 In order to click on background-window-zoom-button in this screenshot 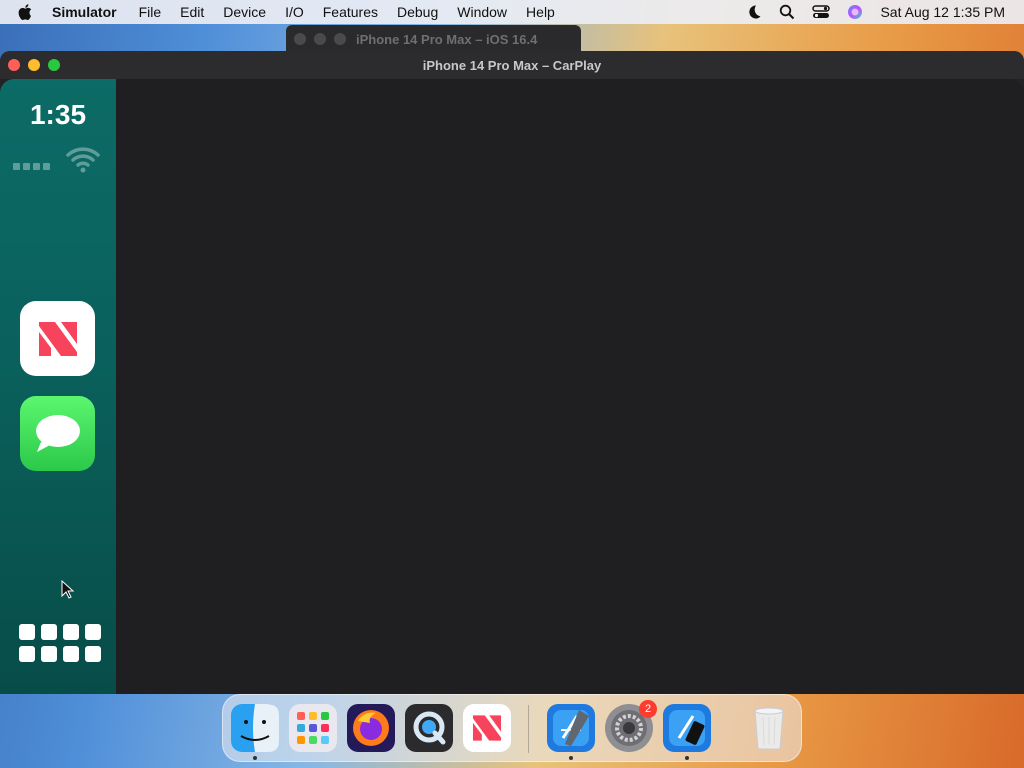, I will do `click(340, 39)`.